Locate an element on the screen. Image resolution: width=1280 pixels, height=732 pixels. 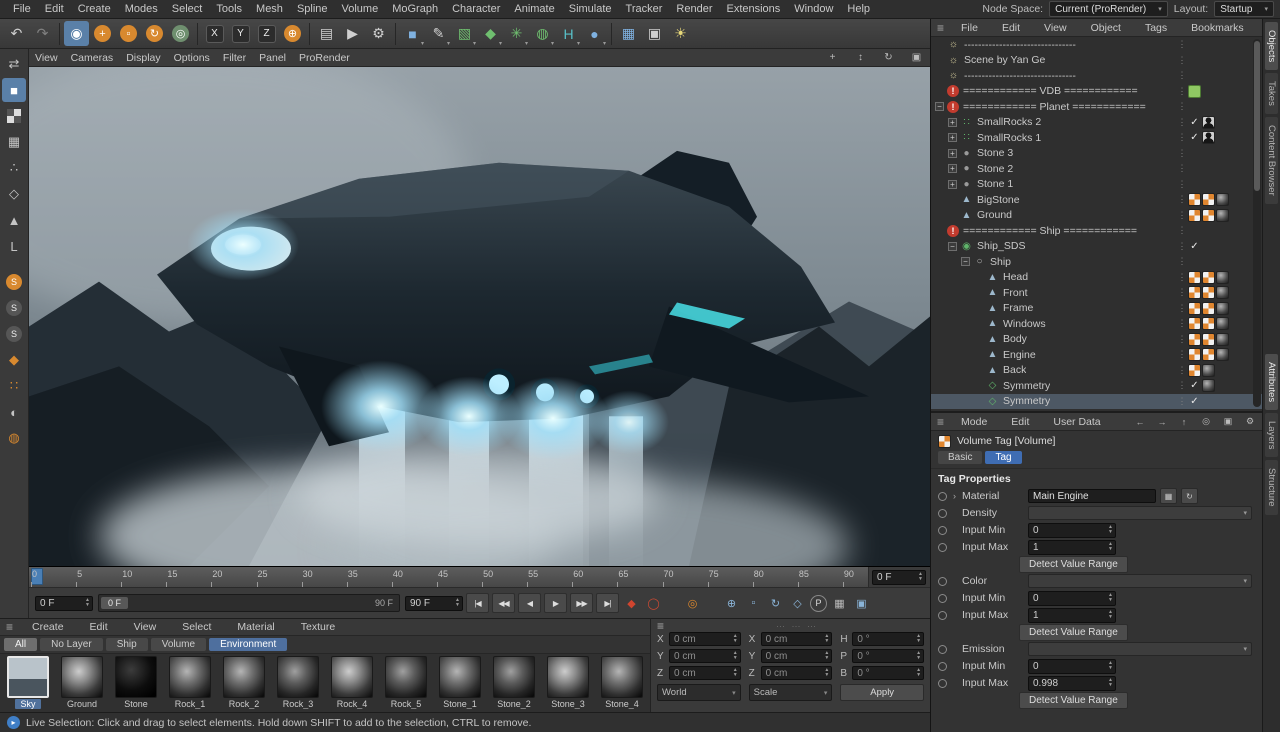
render-view-icon: ▤ is located at coordinates (326, 33).